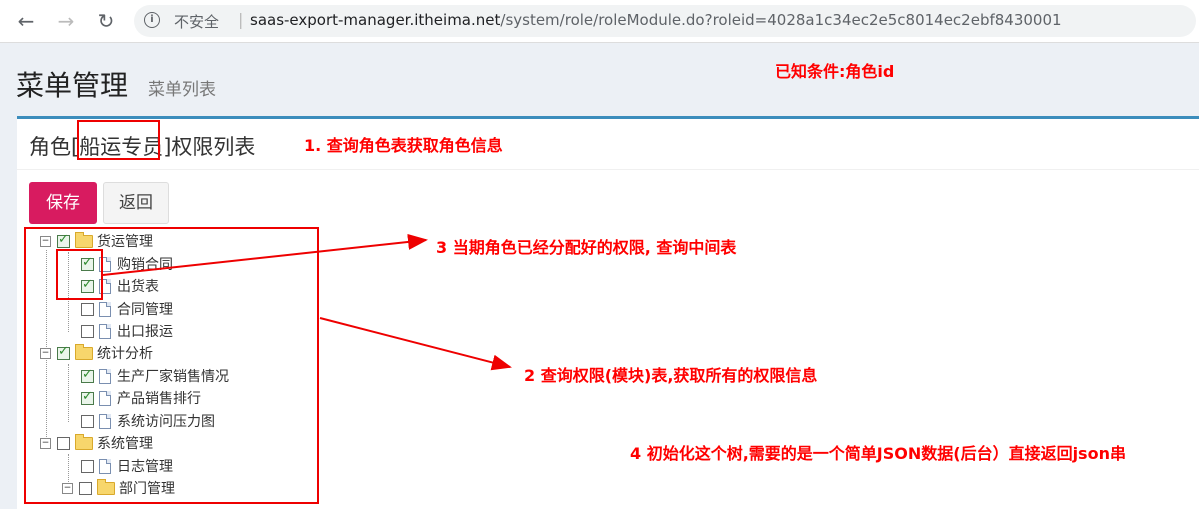 Image resolution: width=1199 pixels, height=509 pixels. Describe the element at coordinates (415, 344) in the screenshot. I see `arrow-step2` at that location.